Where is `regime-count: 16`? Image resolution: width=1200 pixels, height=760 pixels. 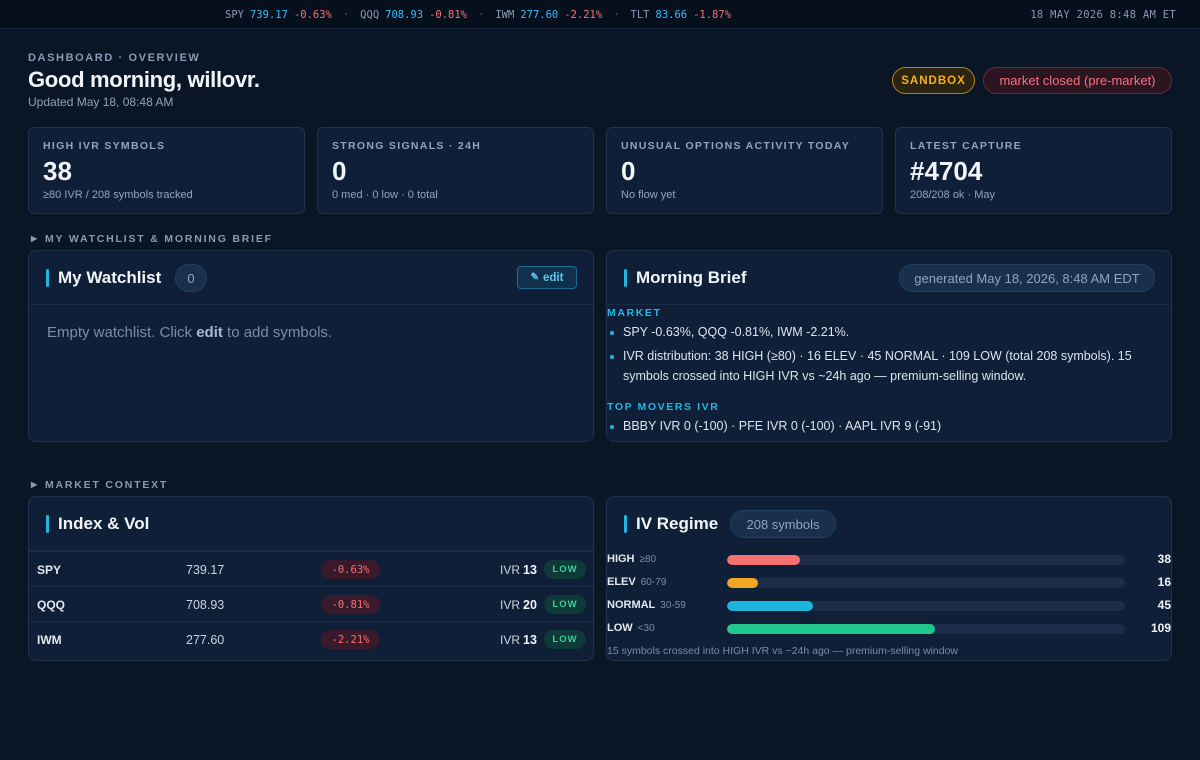
regime-count: 16 is located at coordinates (1164, 582).